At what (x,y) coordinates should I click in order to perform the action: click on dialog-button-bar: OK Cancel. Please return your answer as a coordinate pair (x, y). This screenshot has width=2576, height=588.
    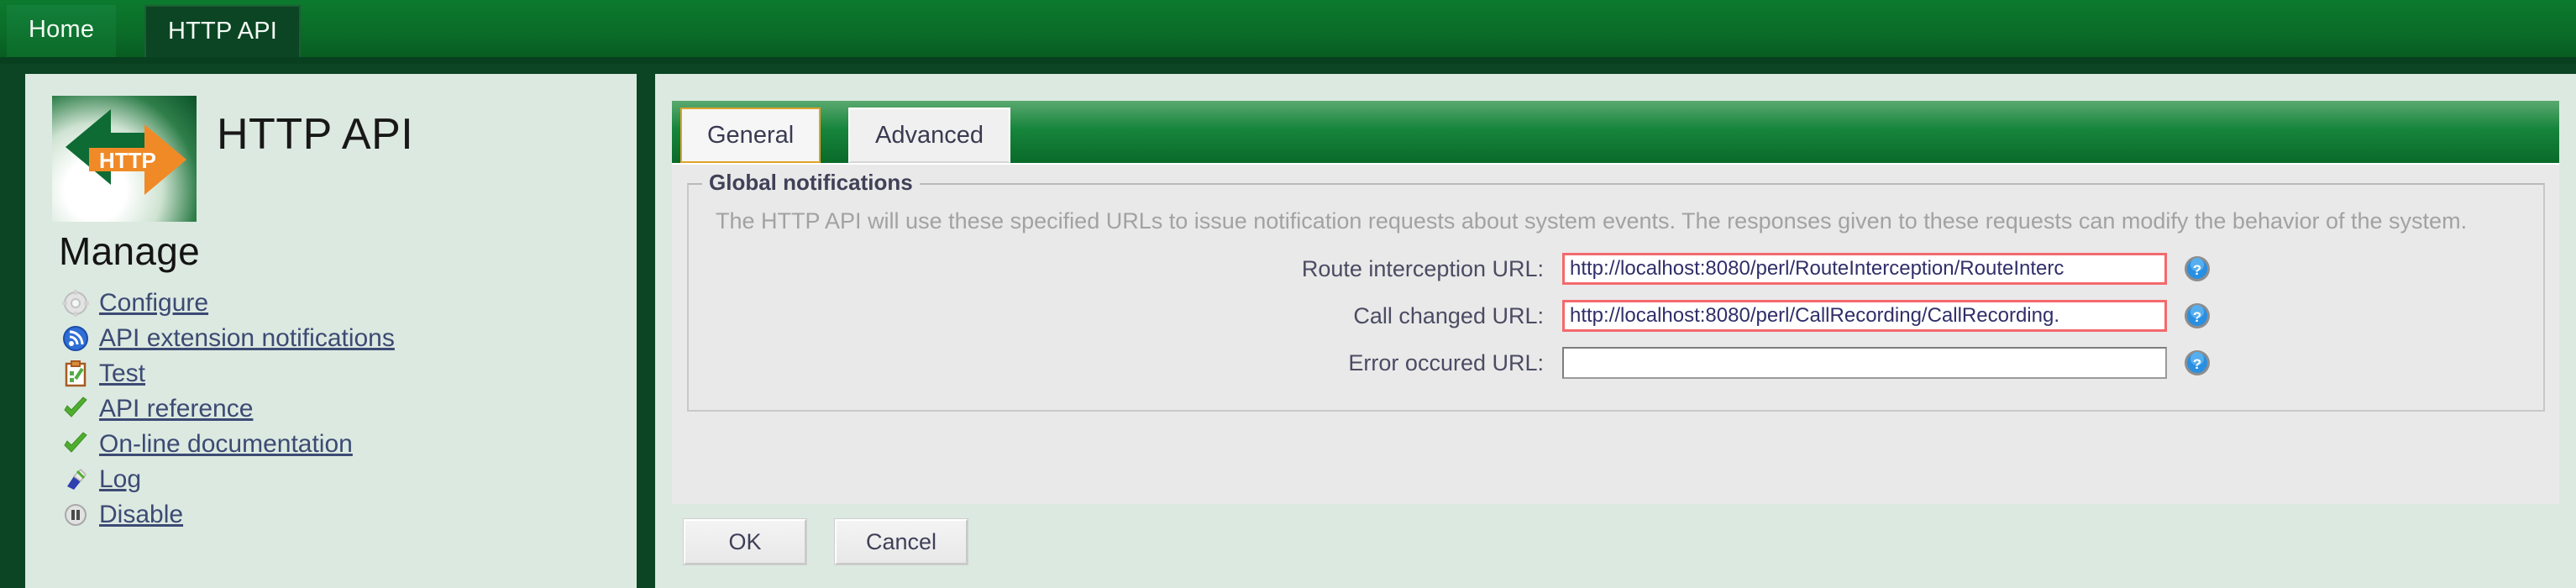
    Looking at the image, I should click on (1615, 537).